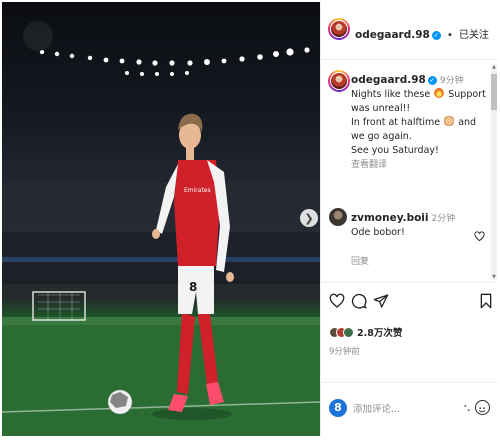  Describe the element at coordinates (197, 190) in the screenshot. I see `kit-sponsor: Emirates` at that location.